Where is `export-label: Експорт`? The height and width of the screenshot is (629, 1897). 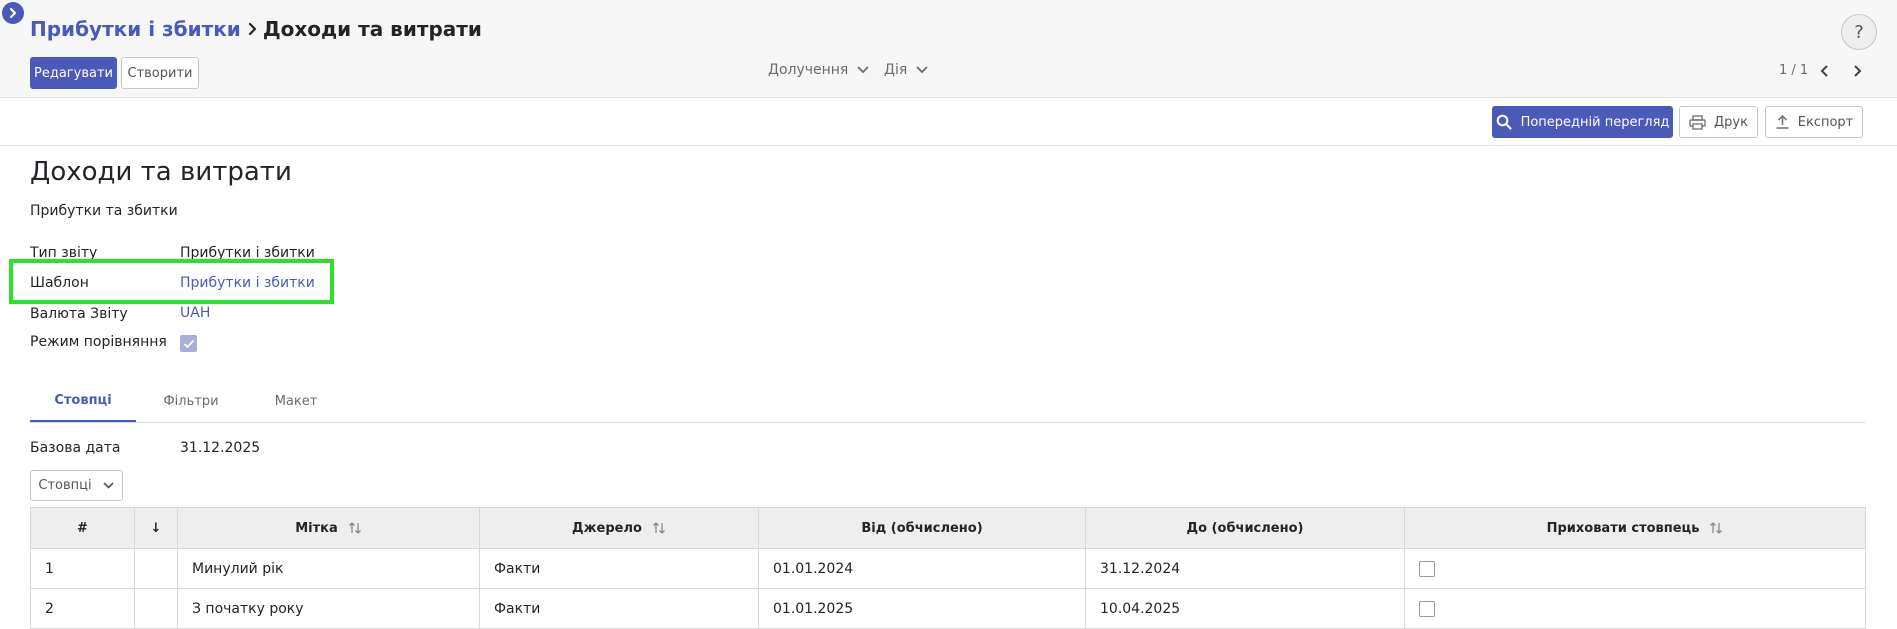
export-label: Експорт is located at coordinates (1825, 122).